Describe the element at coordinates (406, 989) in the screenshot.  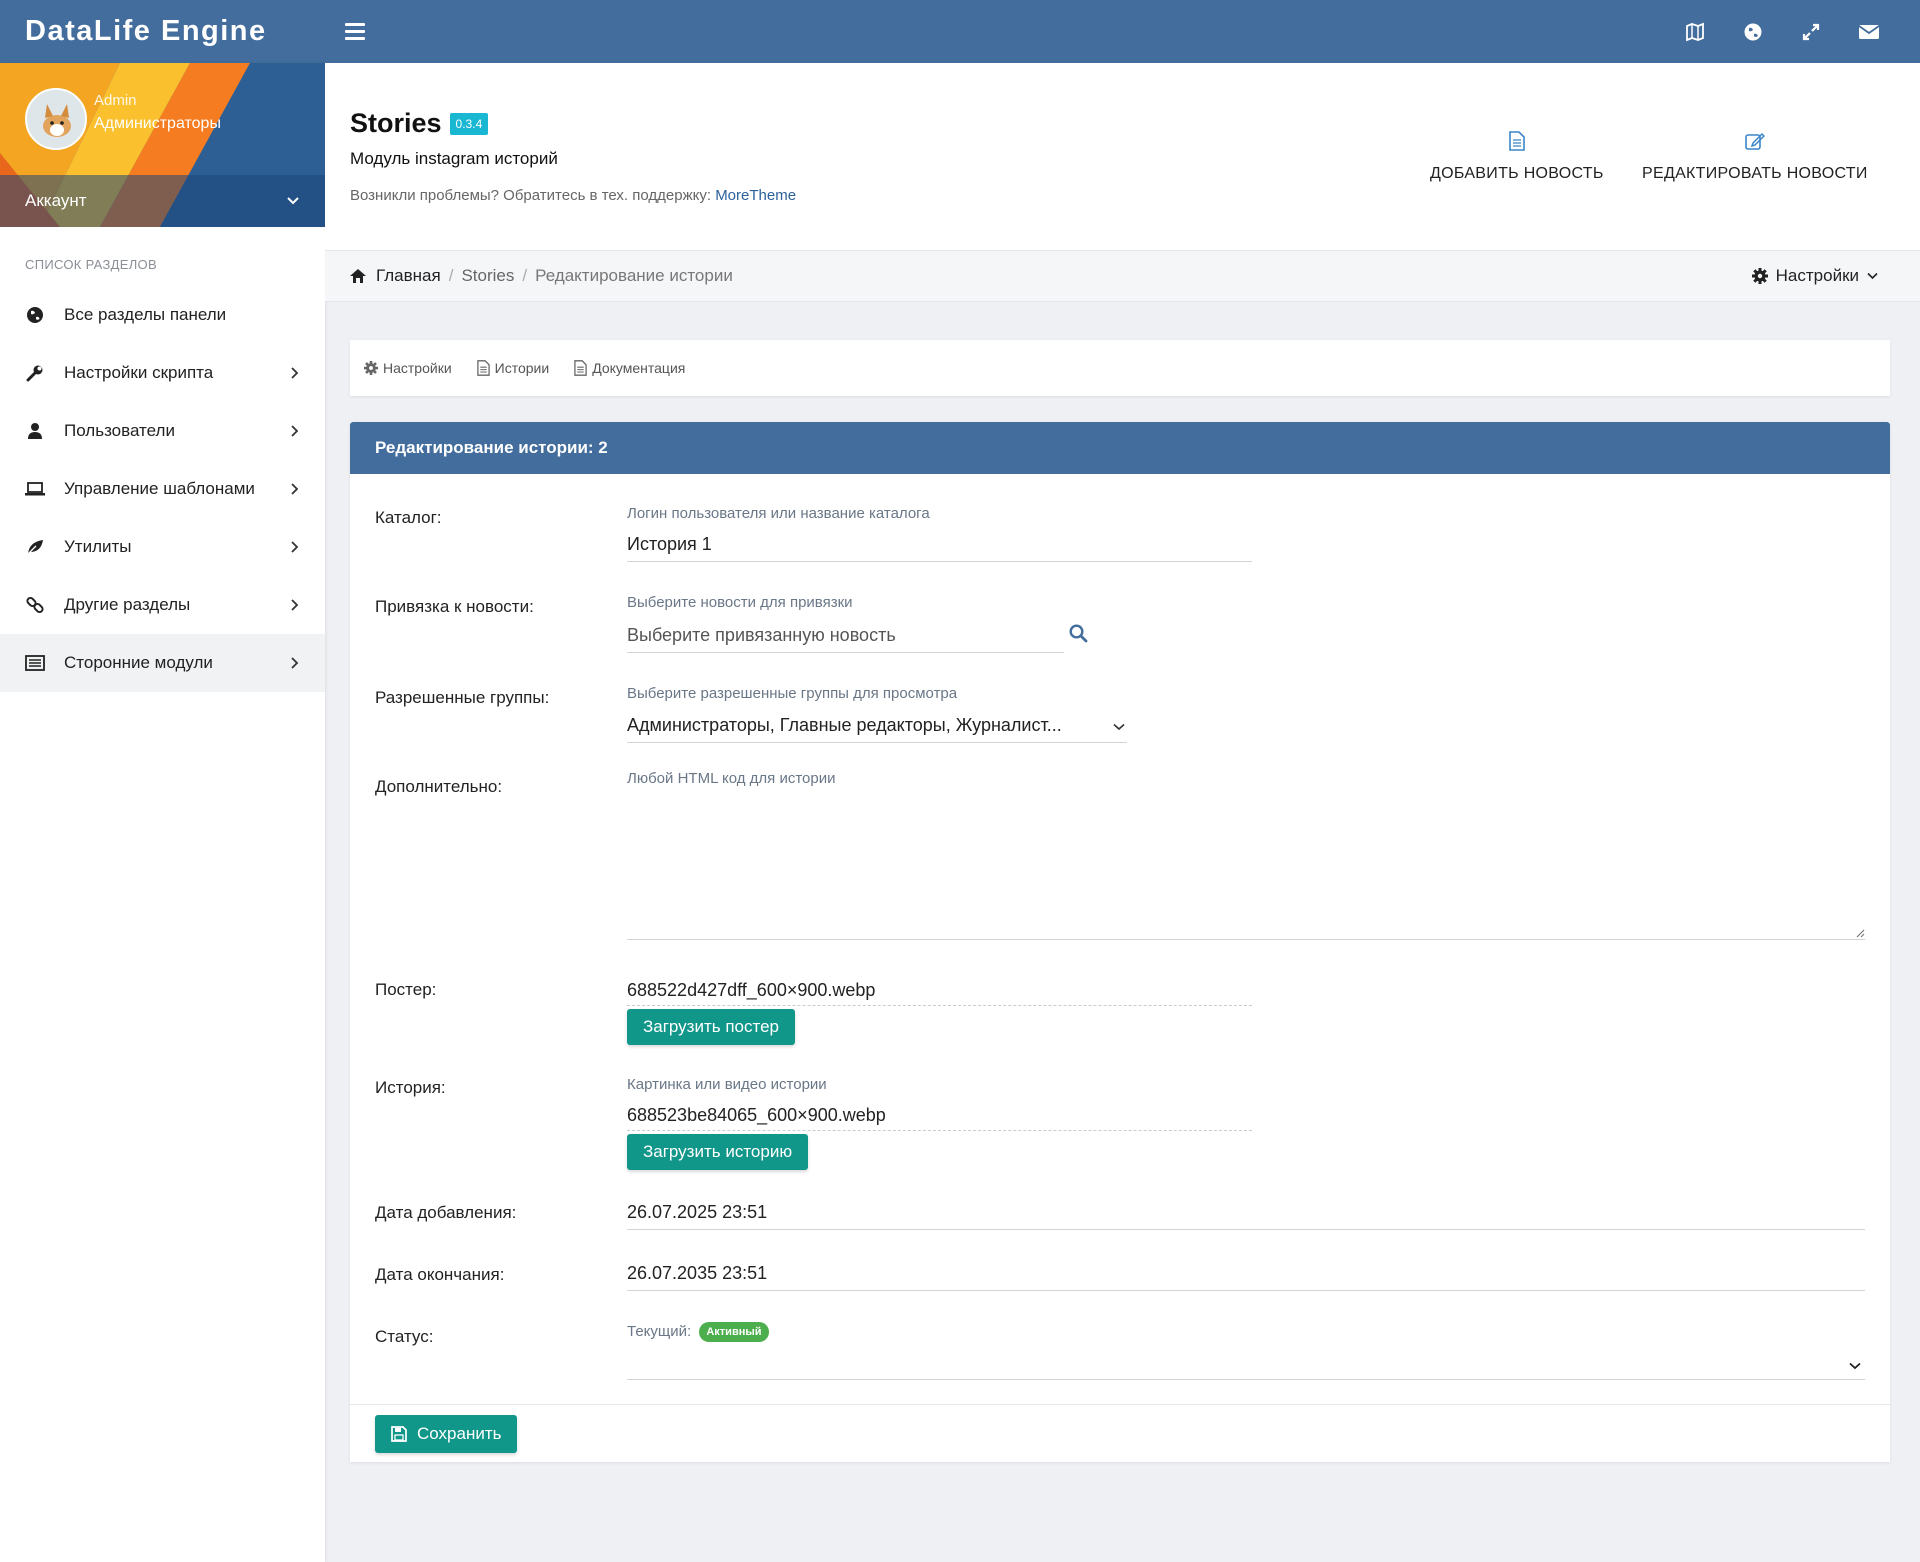
I see `poster-label: Постер:` at that location.